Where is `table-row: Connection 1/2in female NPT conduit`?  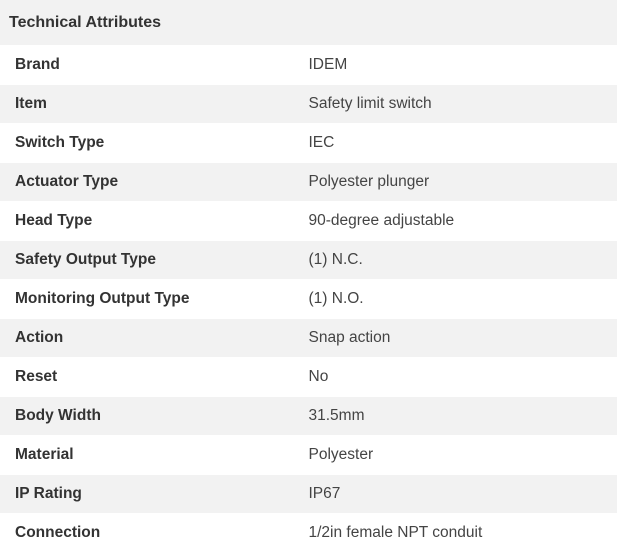
table-row: Connection 1/2in female NPT conduit is located at coordinates (308, 533).